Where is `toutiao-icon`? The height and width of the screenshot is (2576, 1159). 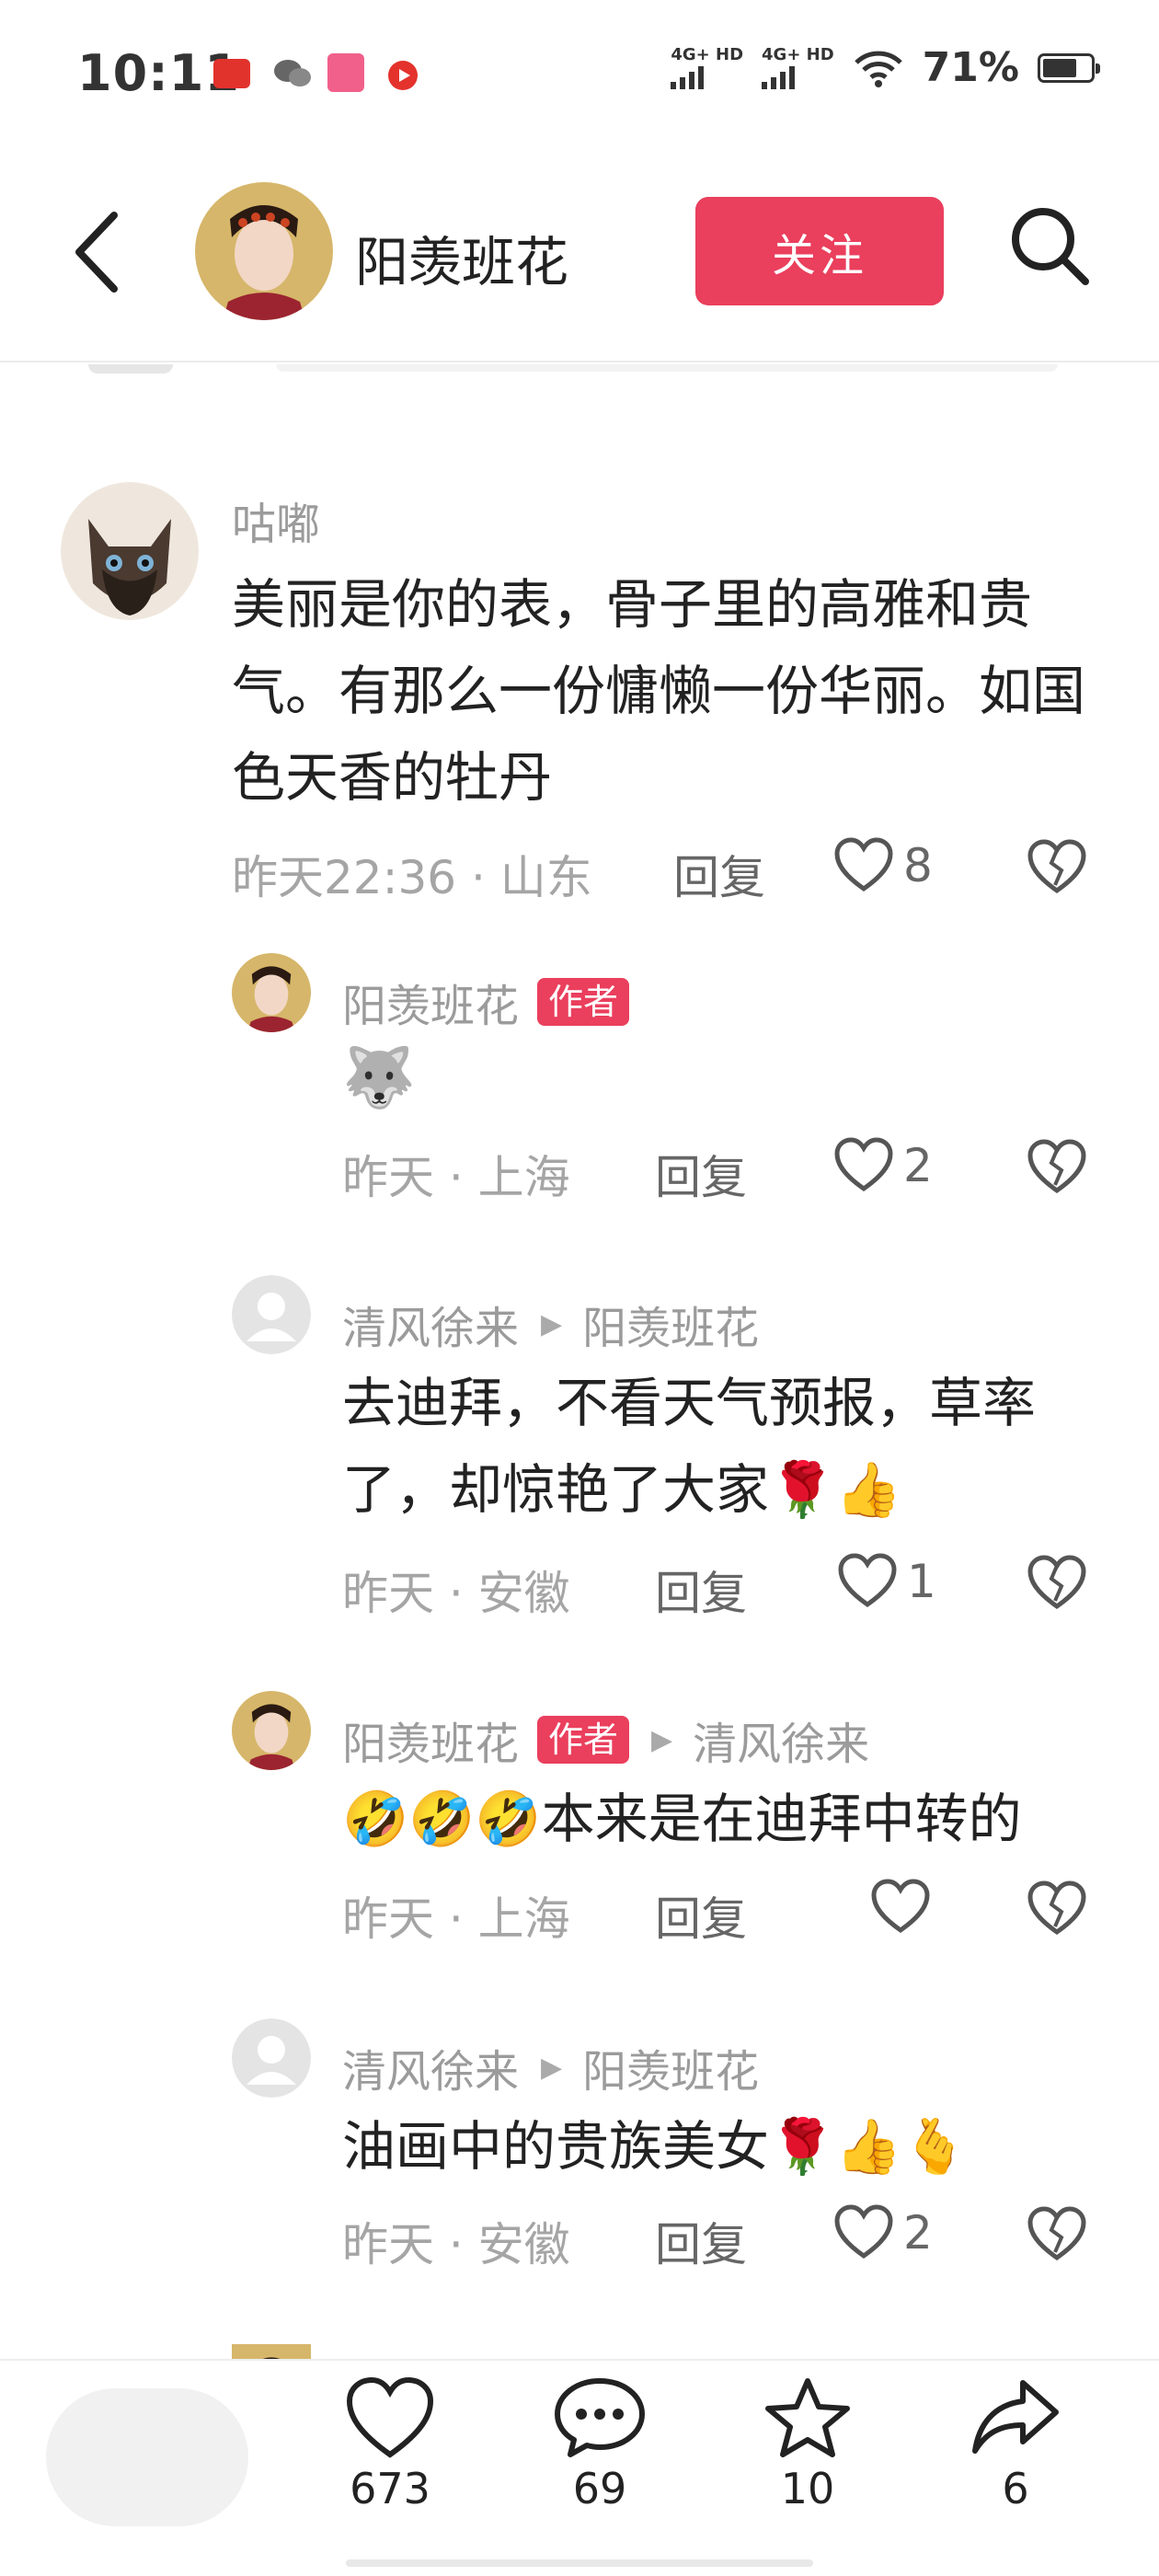 toutiao-icon is located at coordinates (231, 73).